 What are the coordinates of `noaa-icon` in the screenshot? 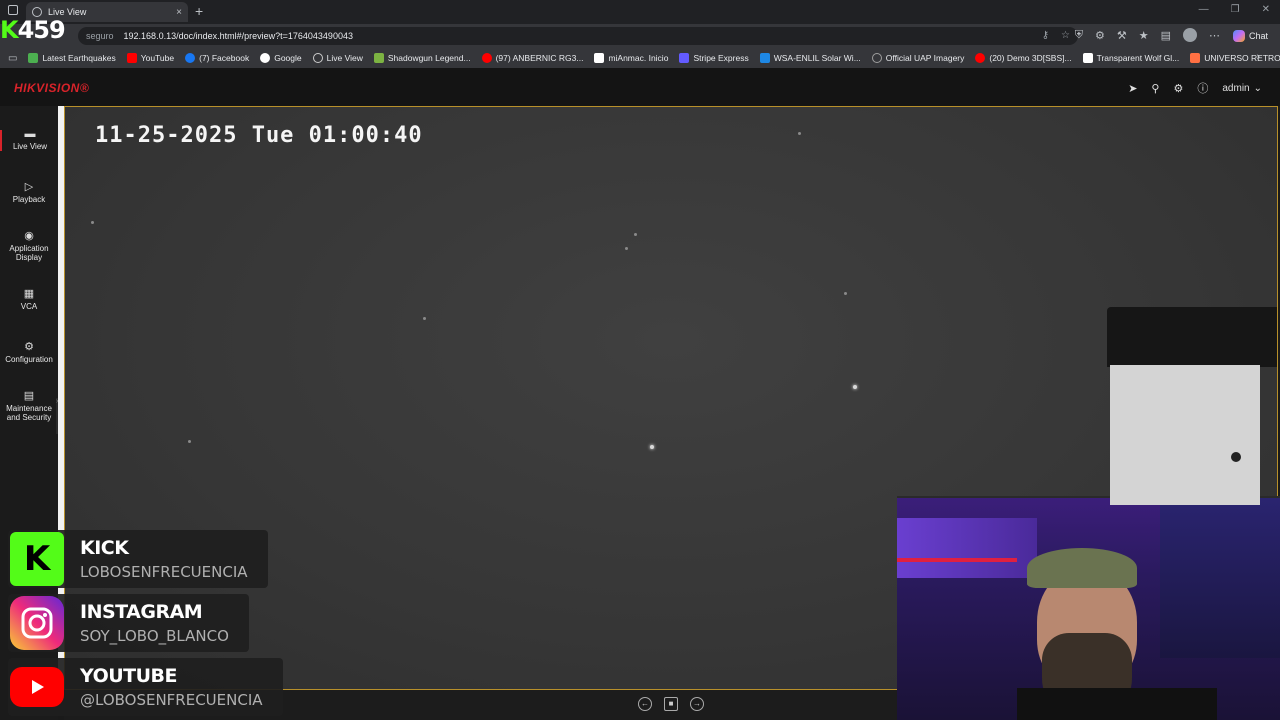 It's located at (764, 58).